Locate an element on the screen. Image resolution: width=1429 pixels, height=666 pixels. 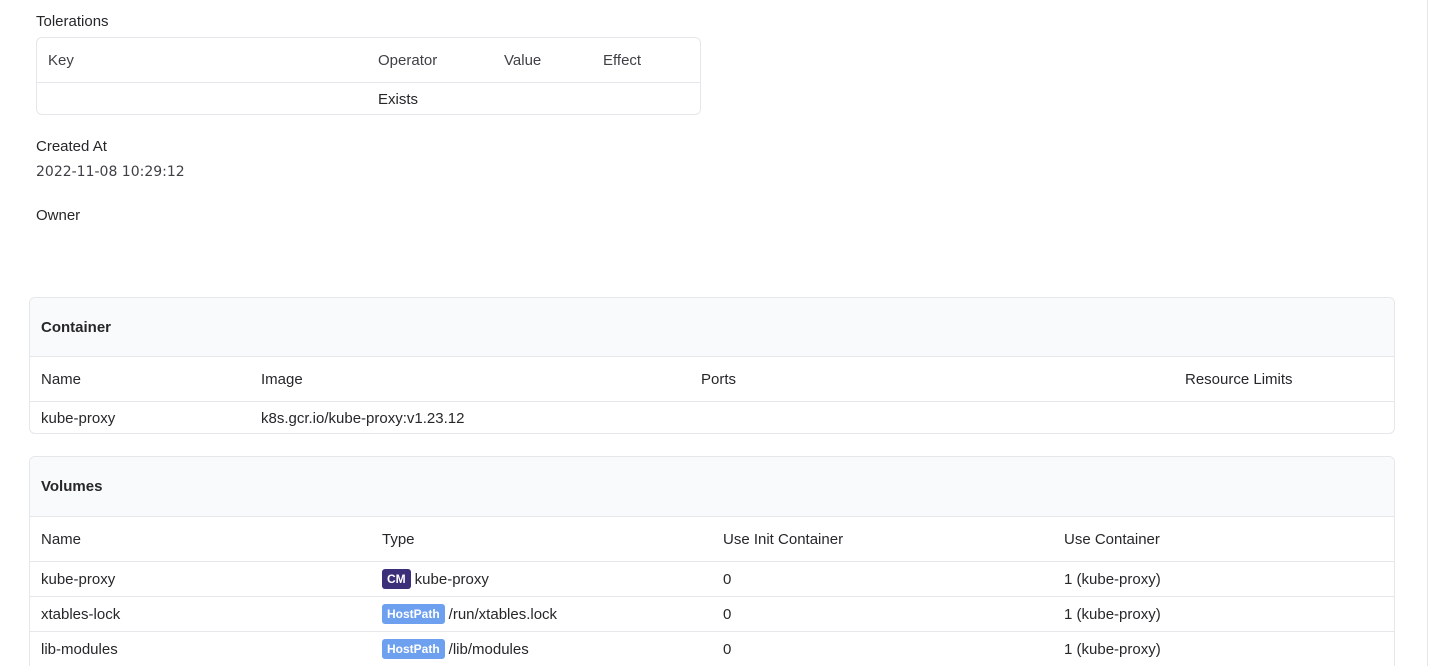
toleration-operator: Exists is located at coordinates (398, 99).